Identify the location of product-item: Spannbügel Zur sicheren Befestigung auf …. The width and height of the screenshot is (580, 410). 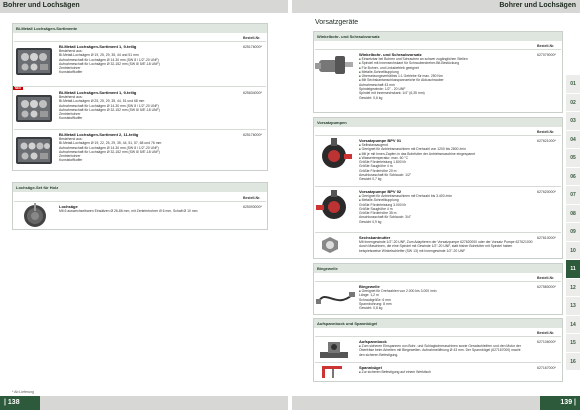
(446, 369).